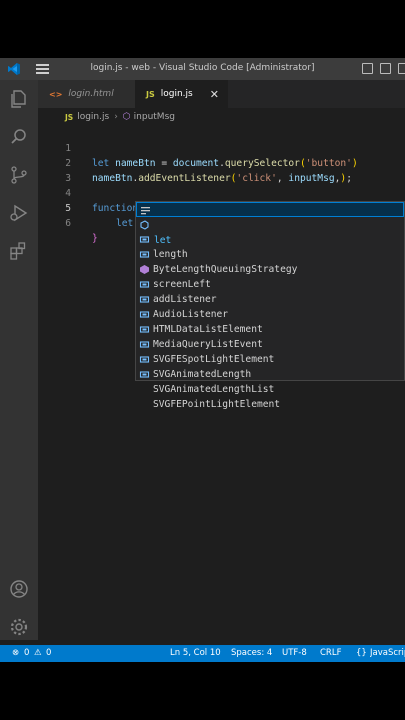  What do you see at coordinates (401, 68) in the screenshot?
I see `layout-icon` at bounding box center [401, 68].